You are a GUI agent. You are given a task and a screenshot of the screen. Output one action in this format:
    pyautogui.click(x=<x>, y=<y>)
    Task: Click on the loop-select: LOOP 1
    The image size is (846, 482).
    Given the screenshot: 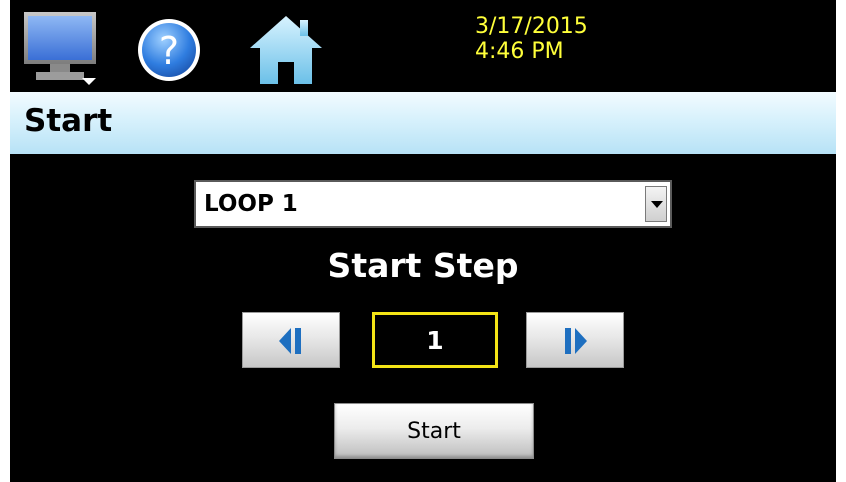 What is the action you would take?
    pyautogui.click(x=433, y=204)
    